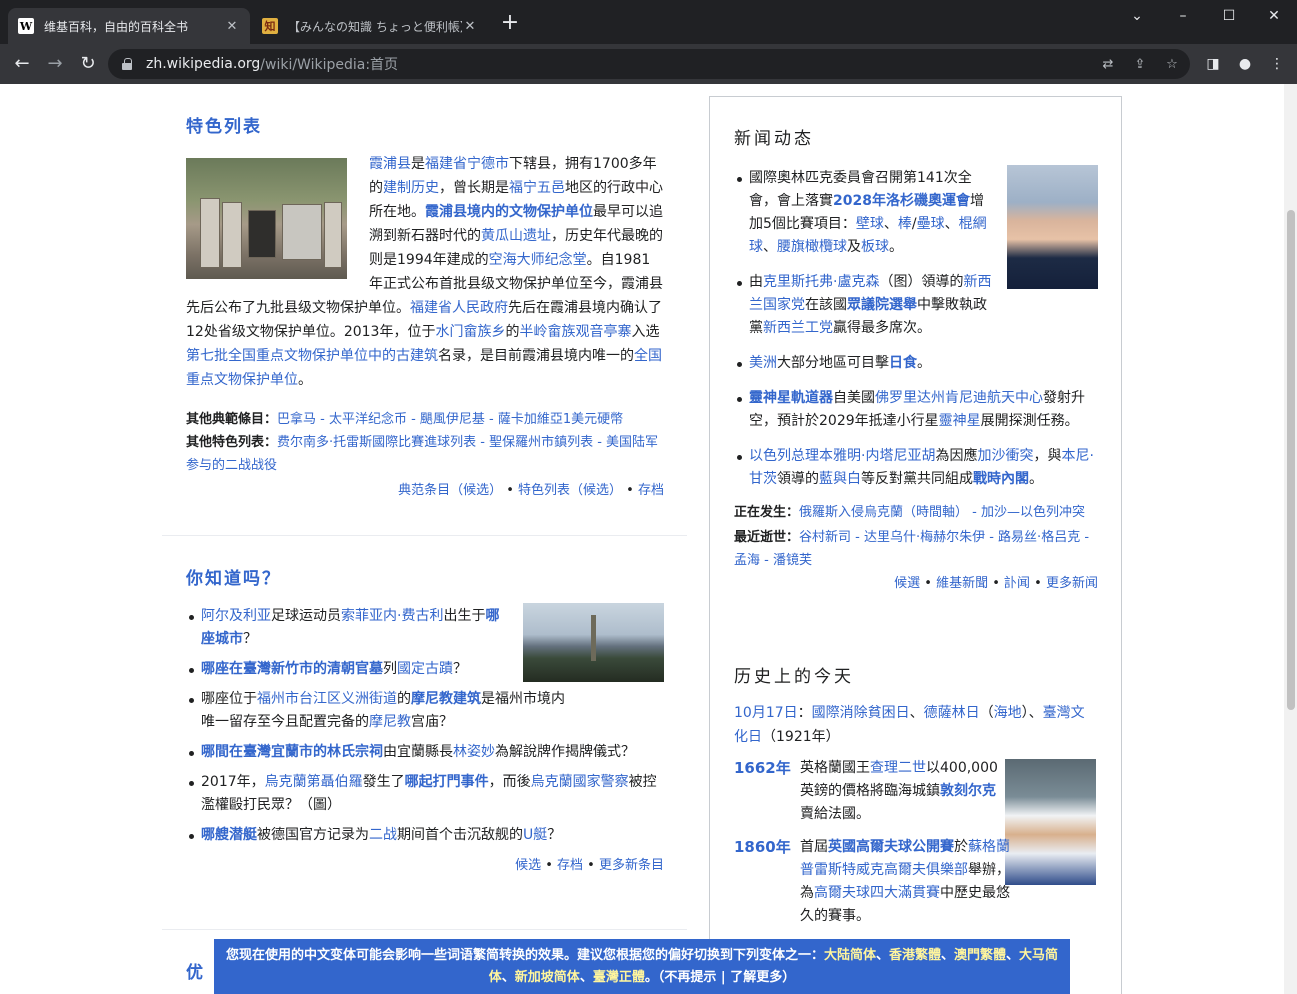 This screenshot has width=1297, height=994. What do you see at coordinates (510, 24) in the screenshot?
I see `new-tab-button: +` at bounding box center [510, 24].